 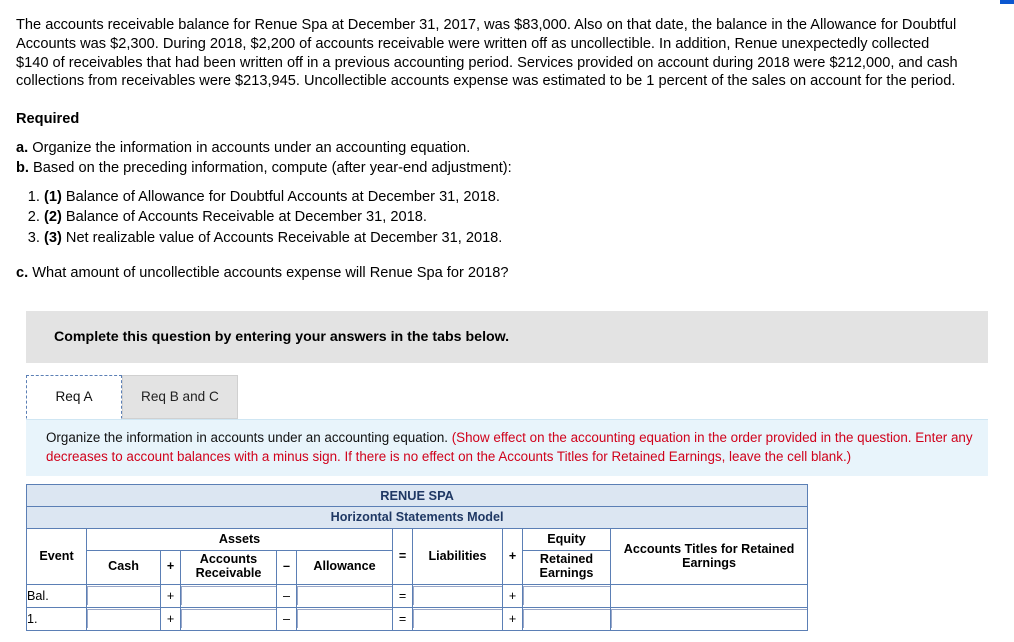 I want to click on row-event-label-1: 1., so click(x=56, y=618).